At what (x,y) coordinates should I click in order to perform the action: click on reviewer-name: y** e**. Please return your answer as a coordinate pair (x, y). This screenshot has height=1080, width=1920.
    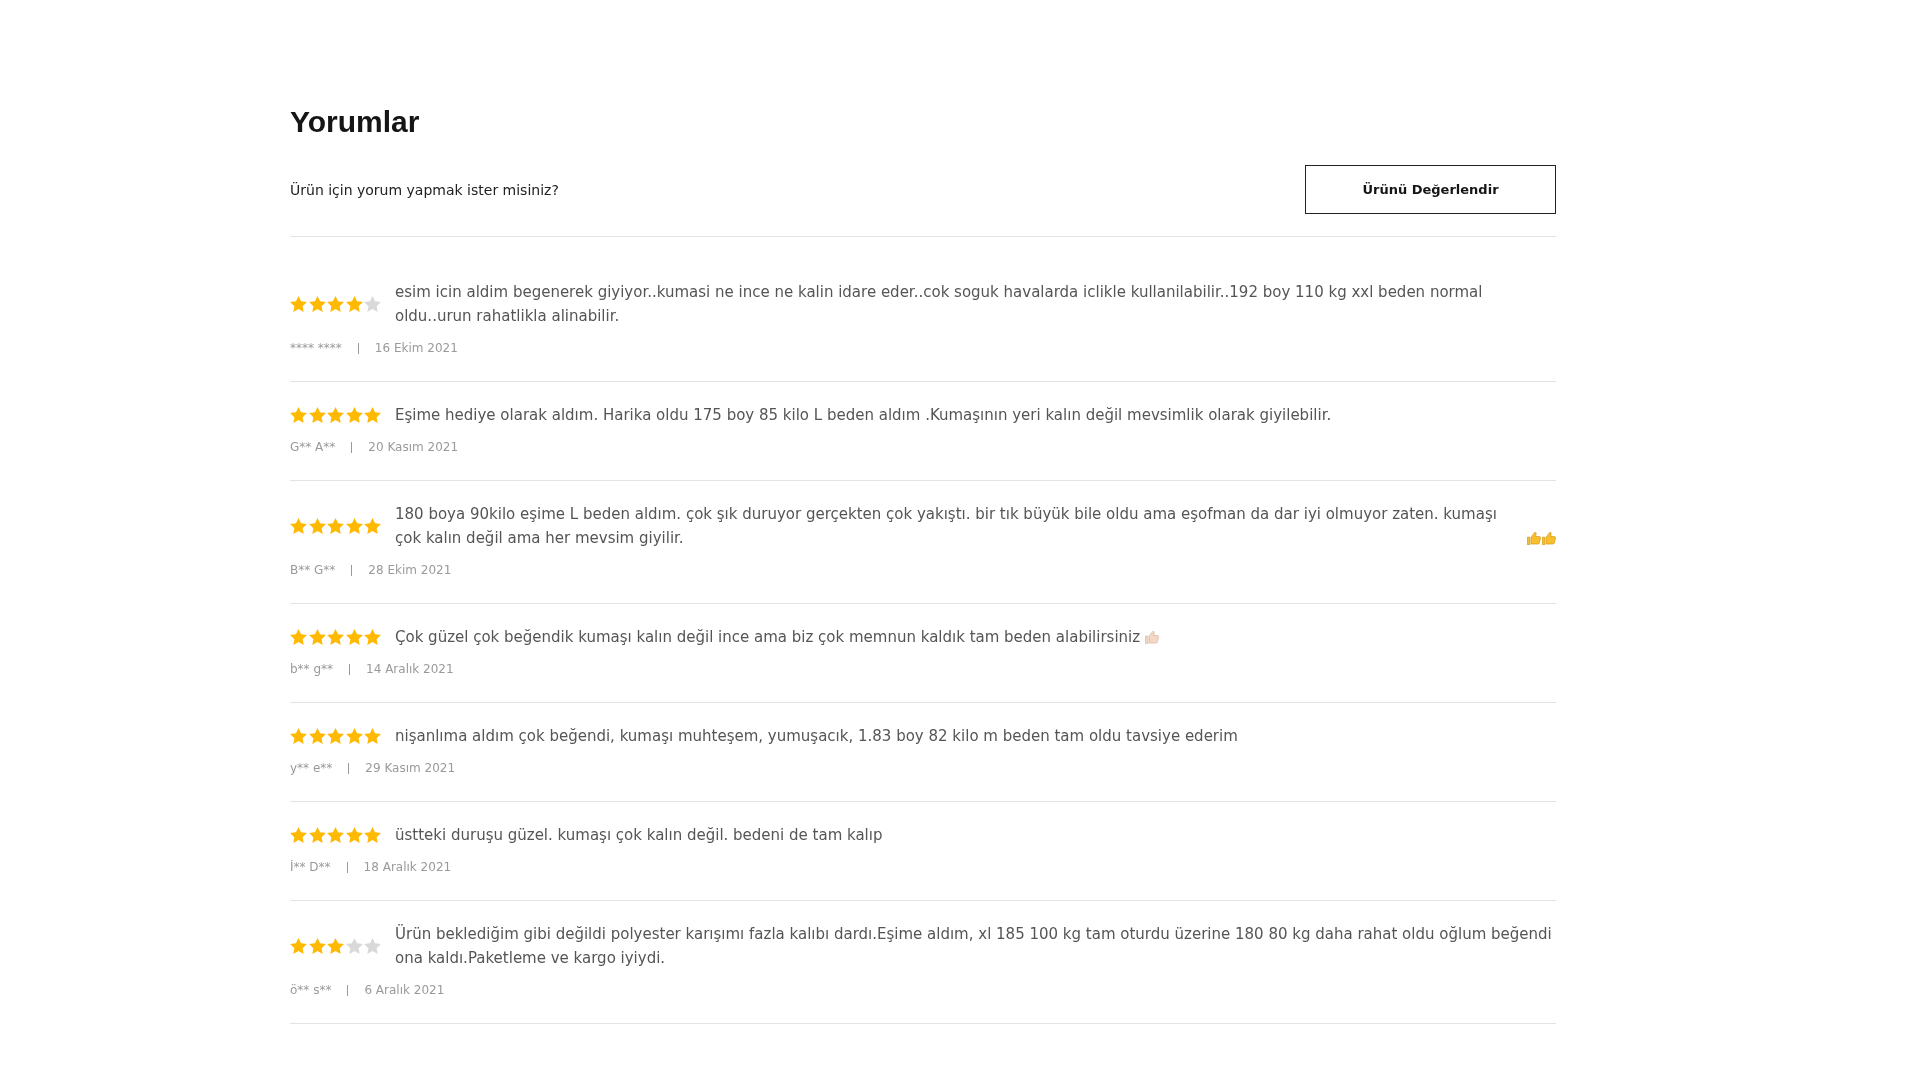
    Looking at the image, I should click on (311, 768).